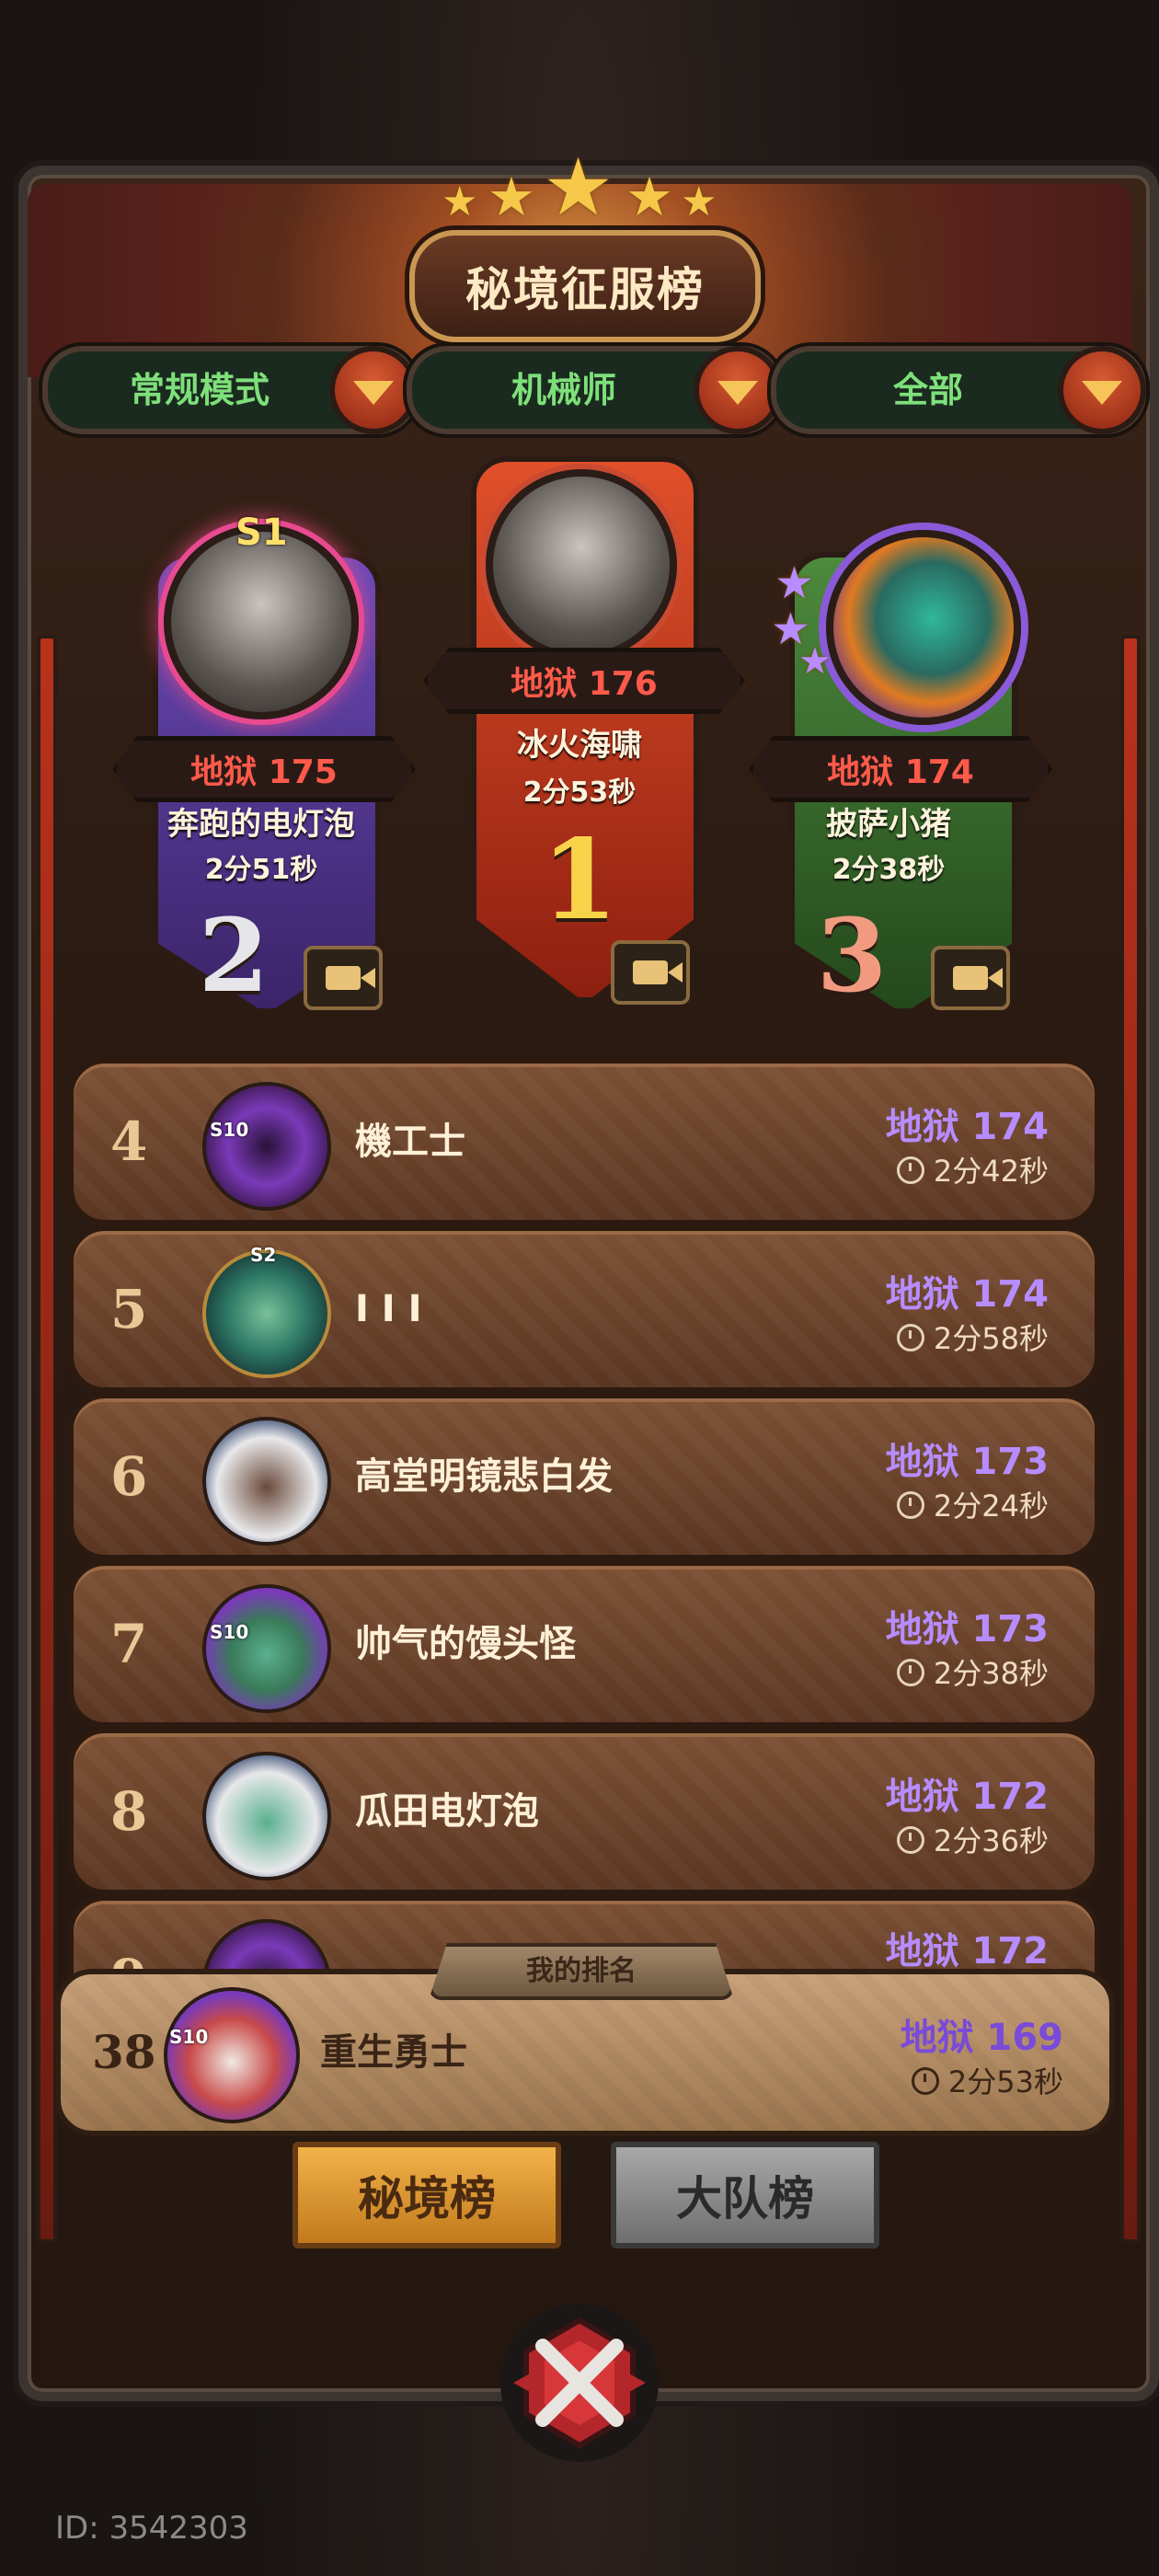  I want to click on class-filter: 机械师, so click(594, 390).